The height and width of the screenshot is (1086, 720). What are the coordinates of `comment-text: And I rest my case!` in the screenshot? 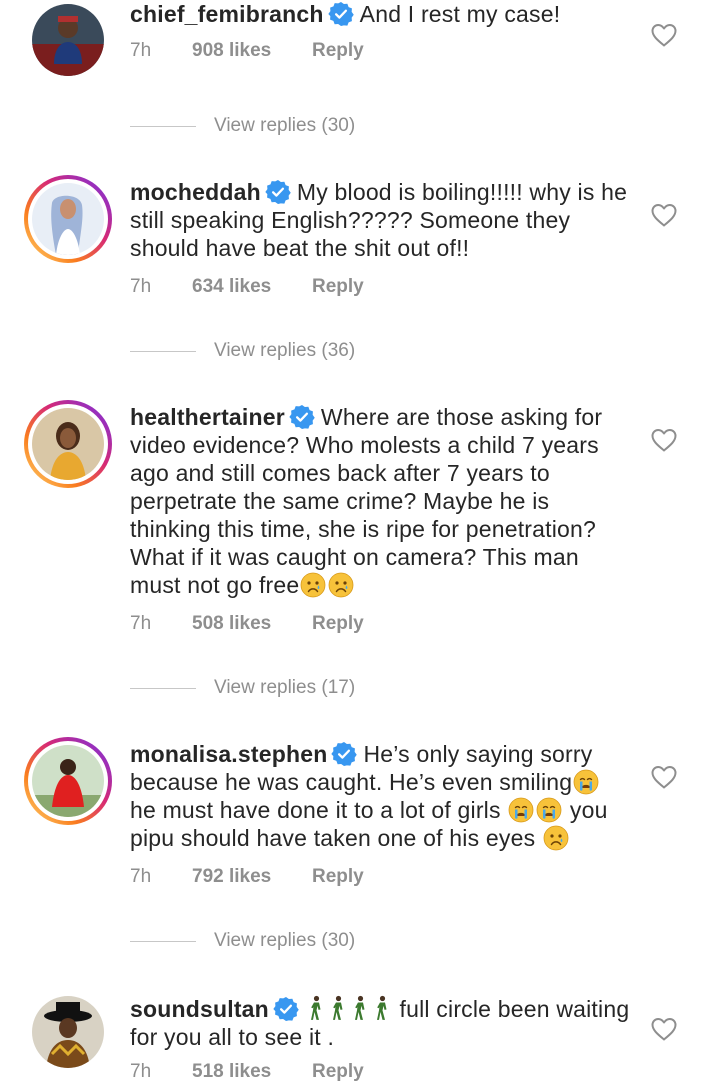 It's located at (460, 14).